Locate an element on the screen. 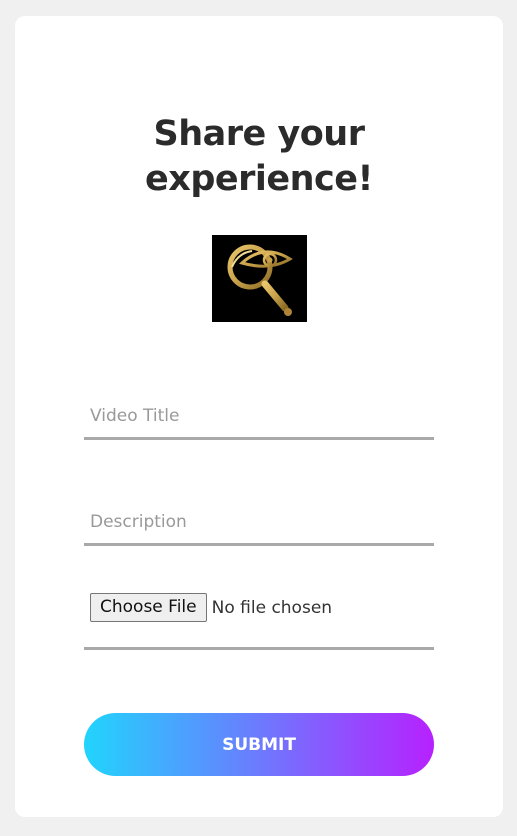  video-title-input is located at coordinates (259, 416).